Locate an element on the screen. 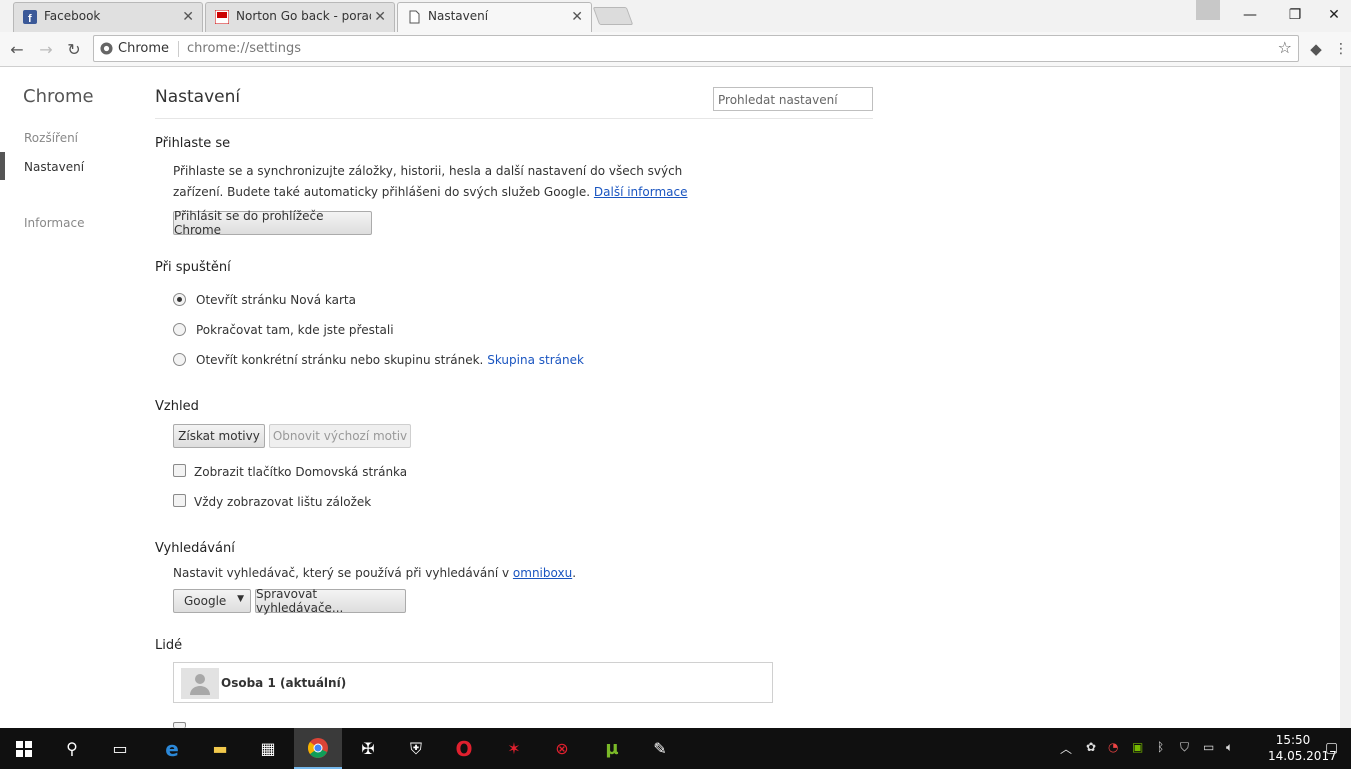 Image resolution: width=1351 pixels, height=769 pixels. forward-icon: → is located at coordinates (46, 49).